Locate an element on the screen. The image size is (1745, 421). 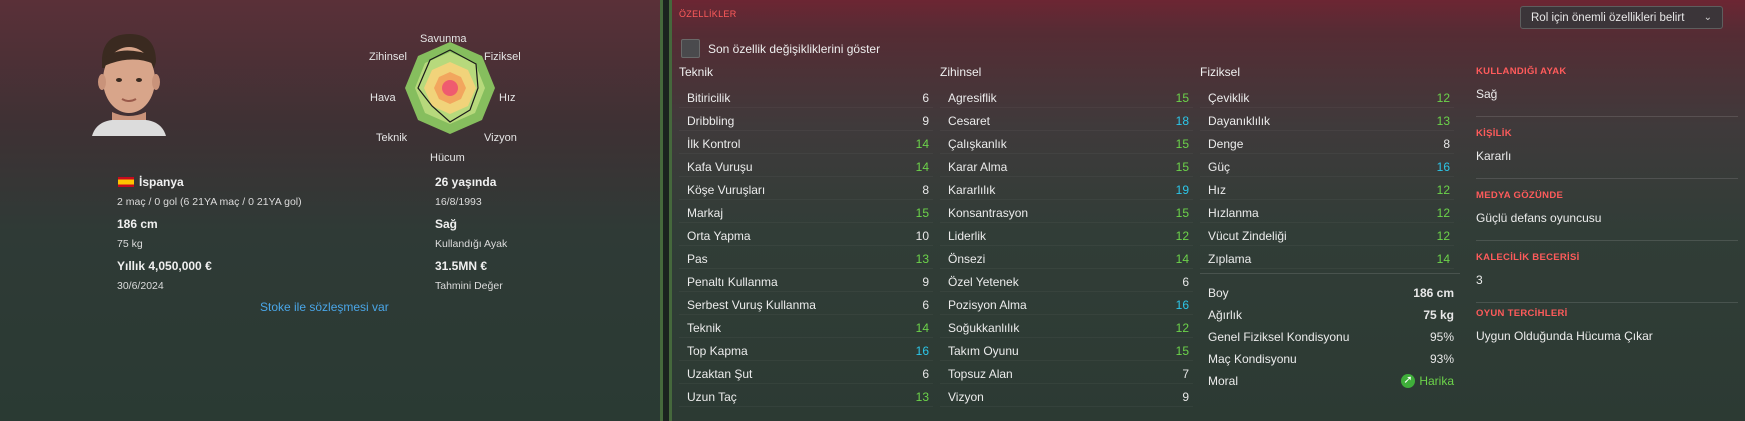
morale-value: Harika is located at coordinates (1427, 380).